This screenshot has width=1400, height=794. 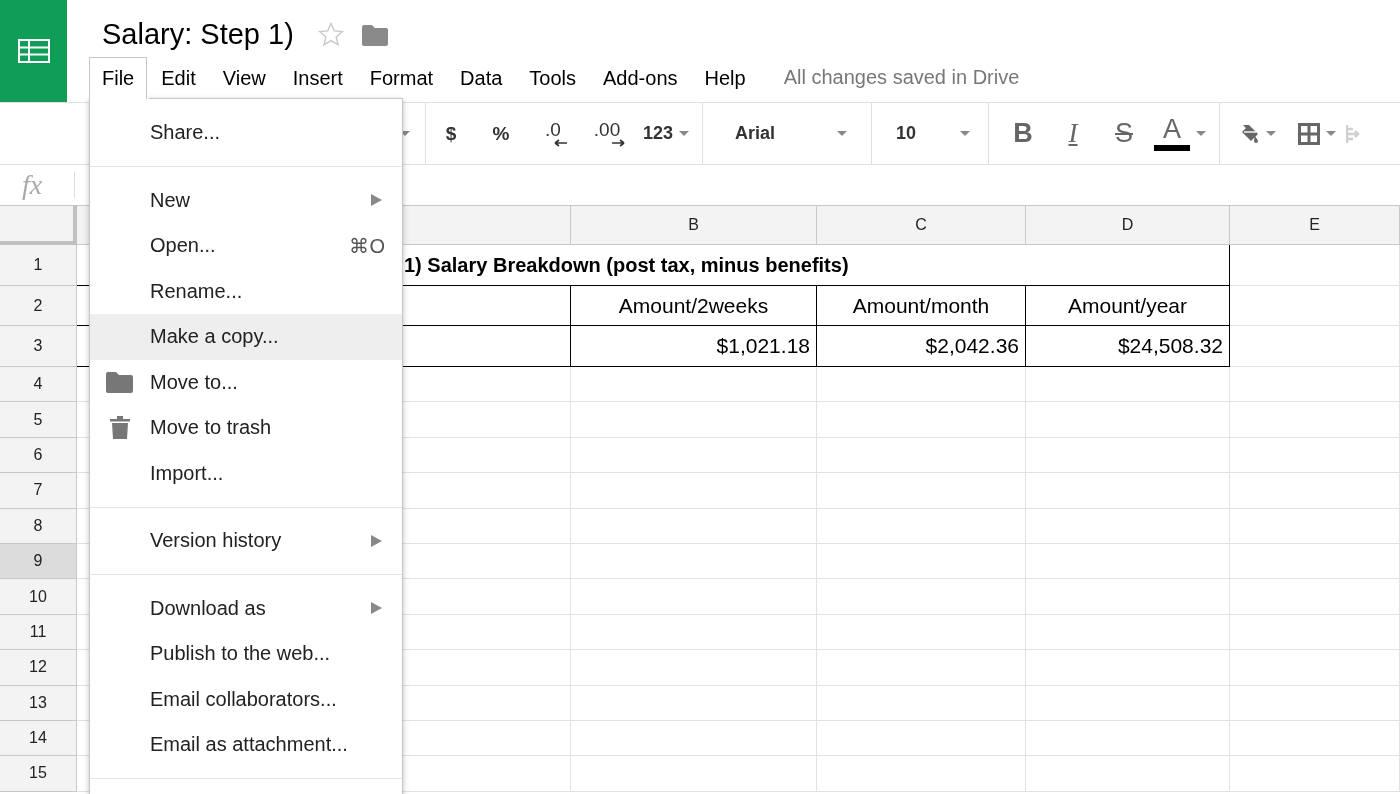 What do you see at coordinates (401, 77) in the screenshot?
I see `menu-item: Format` at bounding box center [401, 77].